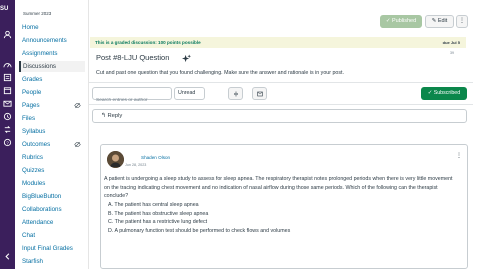 The height and width of the screenshot is (269, 478). I want to click on courses-icon, so click(7, 77).